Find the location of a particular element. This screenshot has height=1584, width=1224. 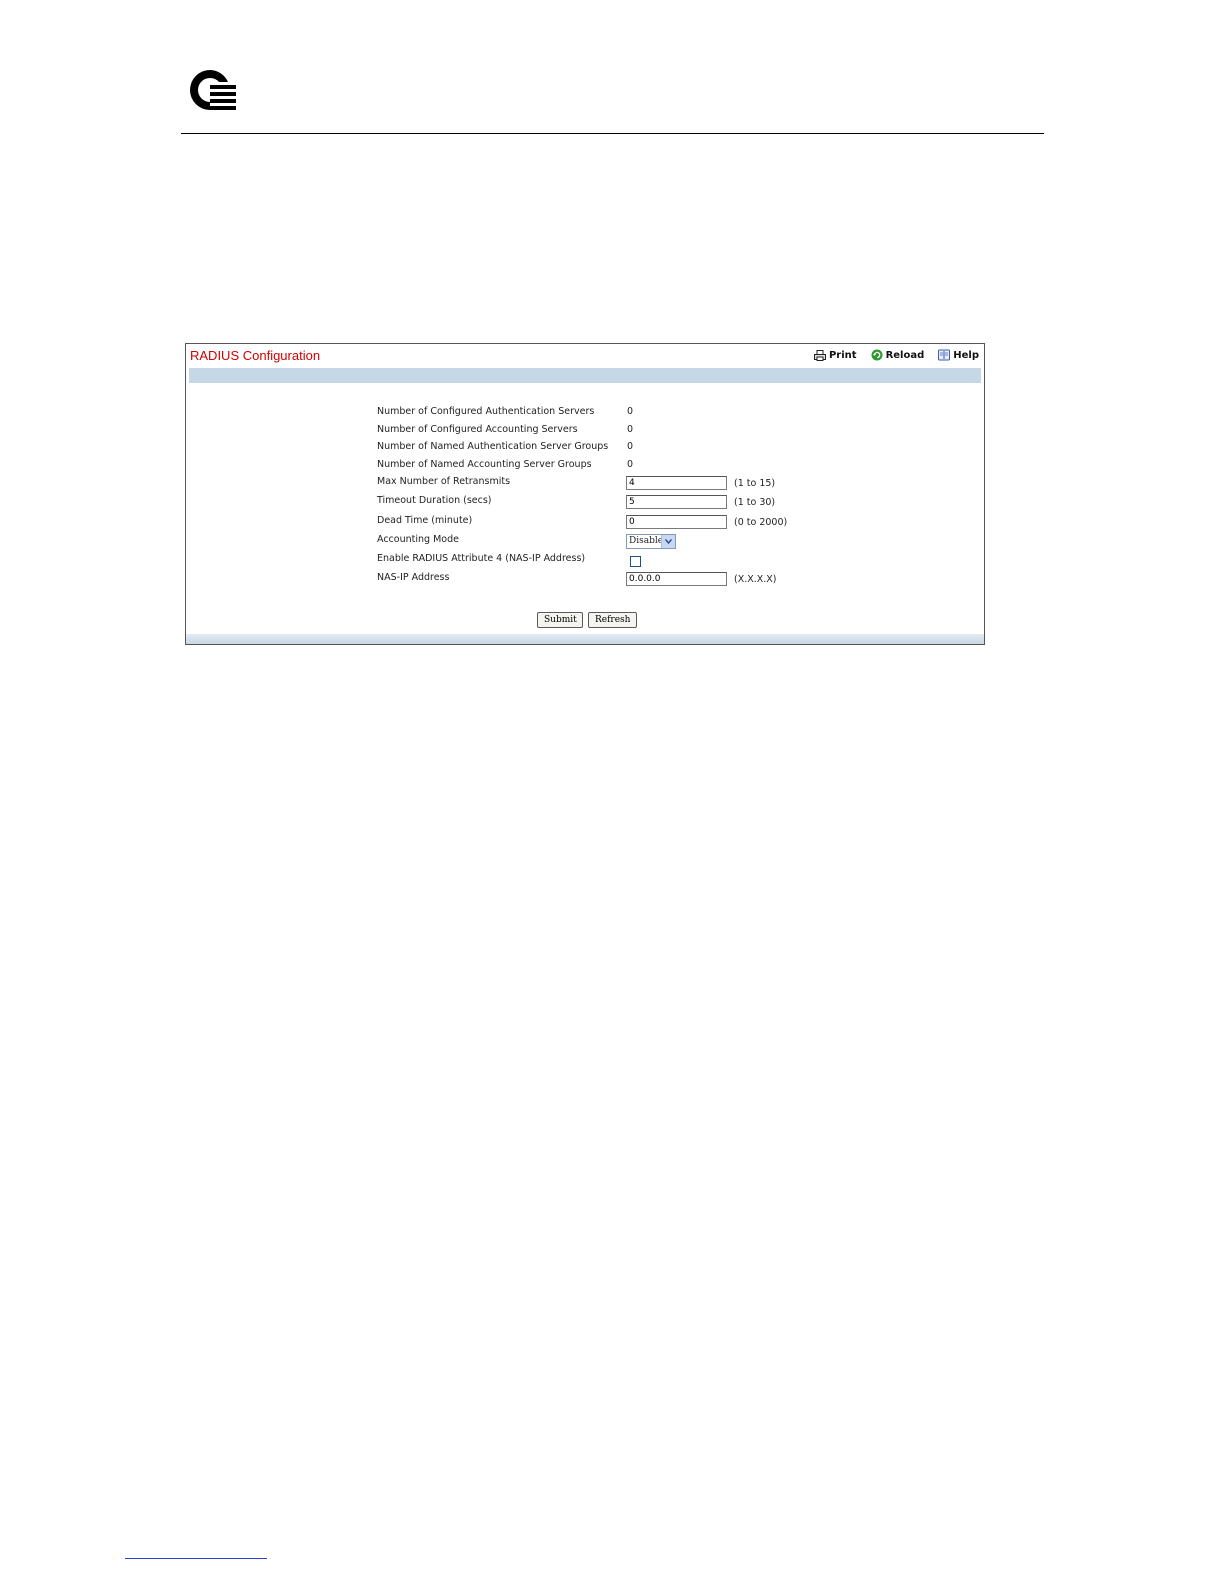

timeout-duration-row: Timeout Duration (secs) 5 (1 to 30) is located at coordinates (657, 502).